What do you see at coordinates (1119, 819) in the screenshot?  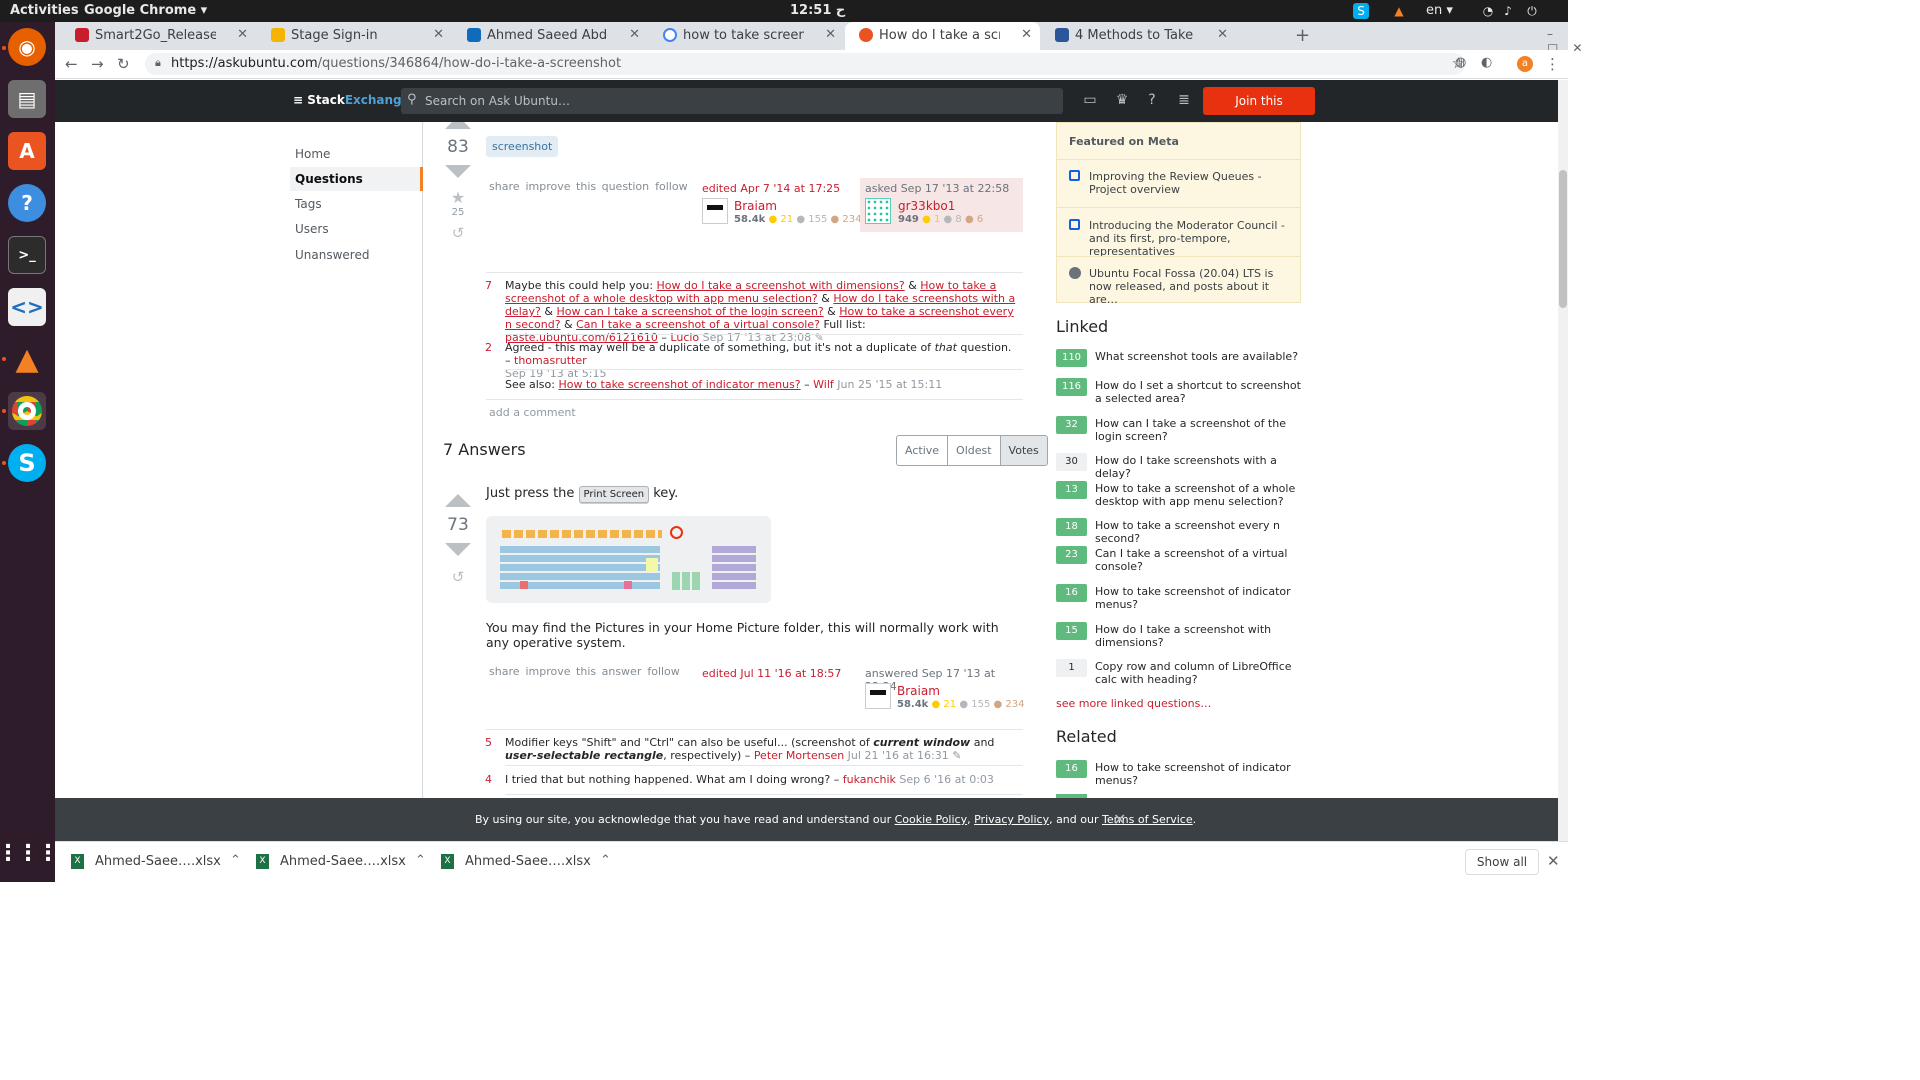 I see `close-banner-icon: ✕` at bounding box center [1119, 819].